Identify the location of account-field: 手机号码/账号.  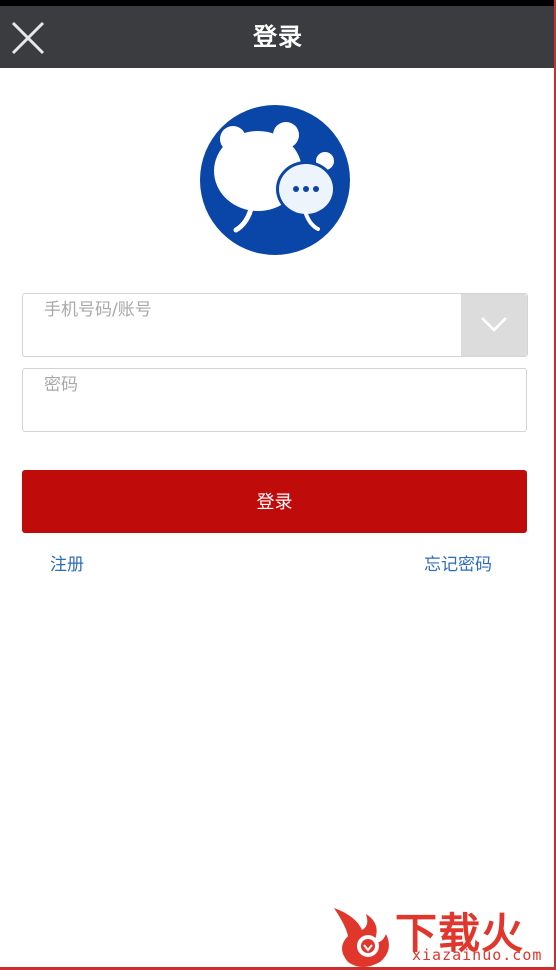
(275, 325).